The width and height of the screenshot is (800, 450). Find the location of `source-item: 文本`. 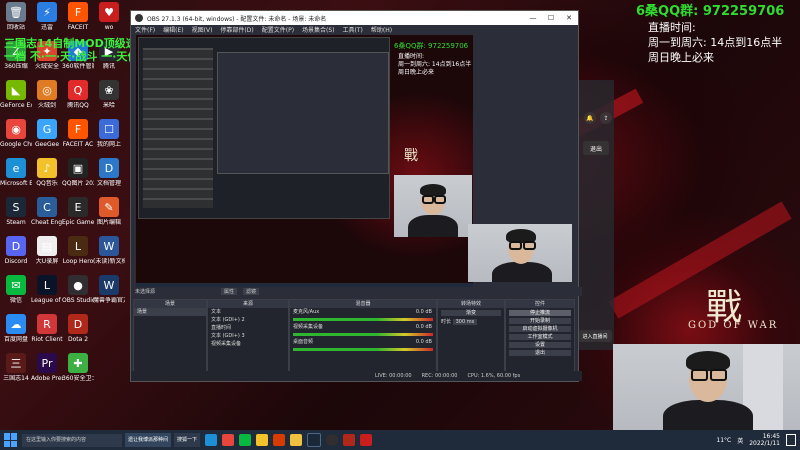

source-item: 文本 is located at coordinates (248, 312).